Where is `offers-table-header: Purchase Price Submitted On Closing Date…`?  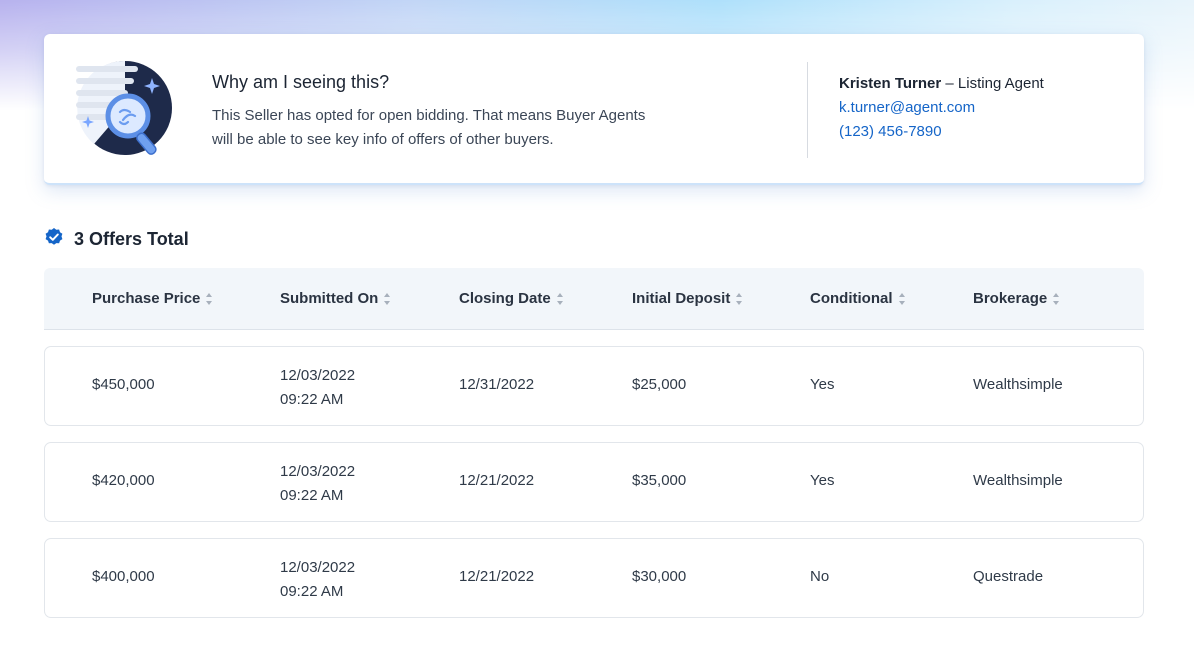 offers-table-header: Purchase Price Submitted On Closing Date… is located at coordinates (594, 299).